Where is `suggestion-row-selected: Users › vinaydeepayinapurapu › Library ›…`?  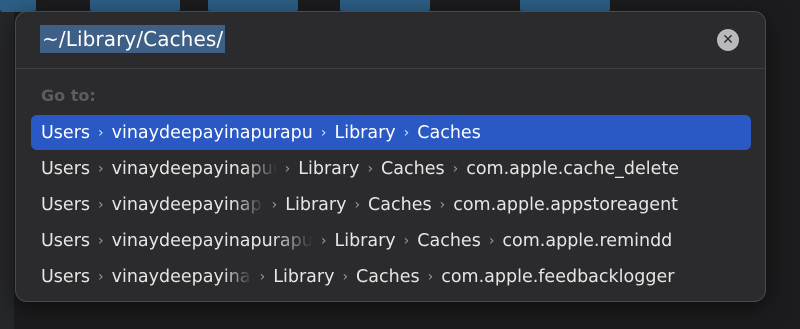
suggestion-row-selected: Users › vinaydeepayinapurapu › Library ›… is located at coordinates (391, 132).